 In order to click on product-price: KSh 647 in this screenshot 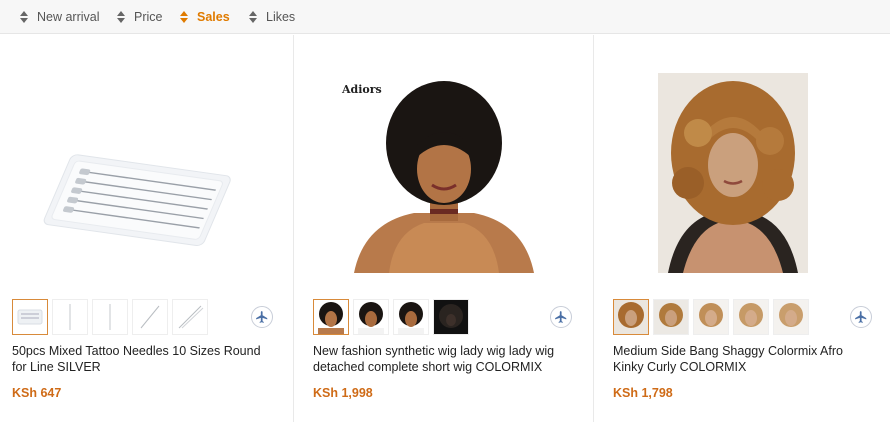, I will do `click(37, 393)`.